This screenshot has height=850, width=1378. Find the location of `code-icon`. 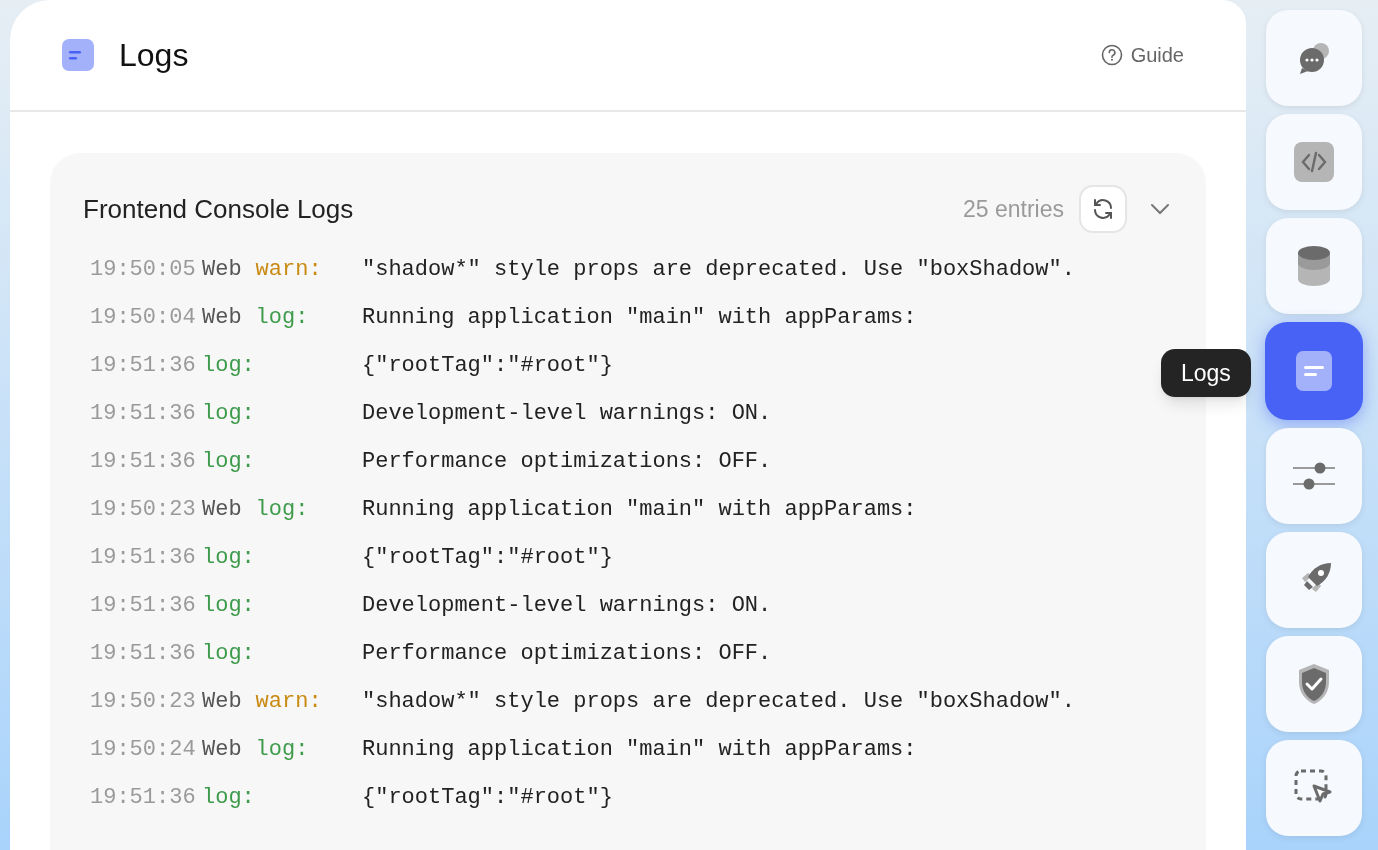

code-icon is located at coordinates (1313, 162).